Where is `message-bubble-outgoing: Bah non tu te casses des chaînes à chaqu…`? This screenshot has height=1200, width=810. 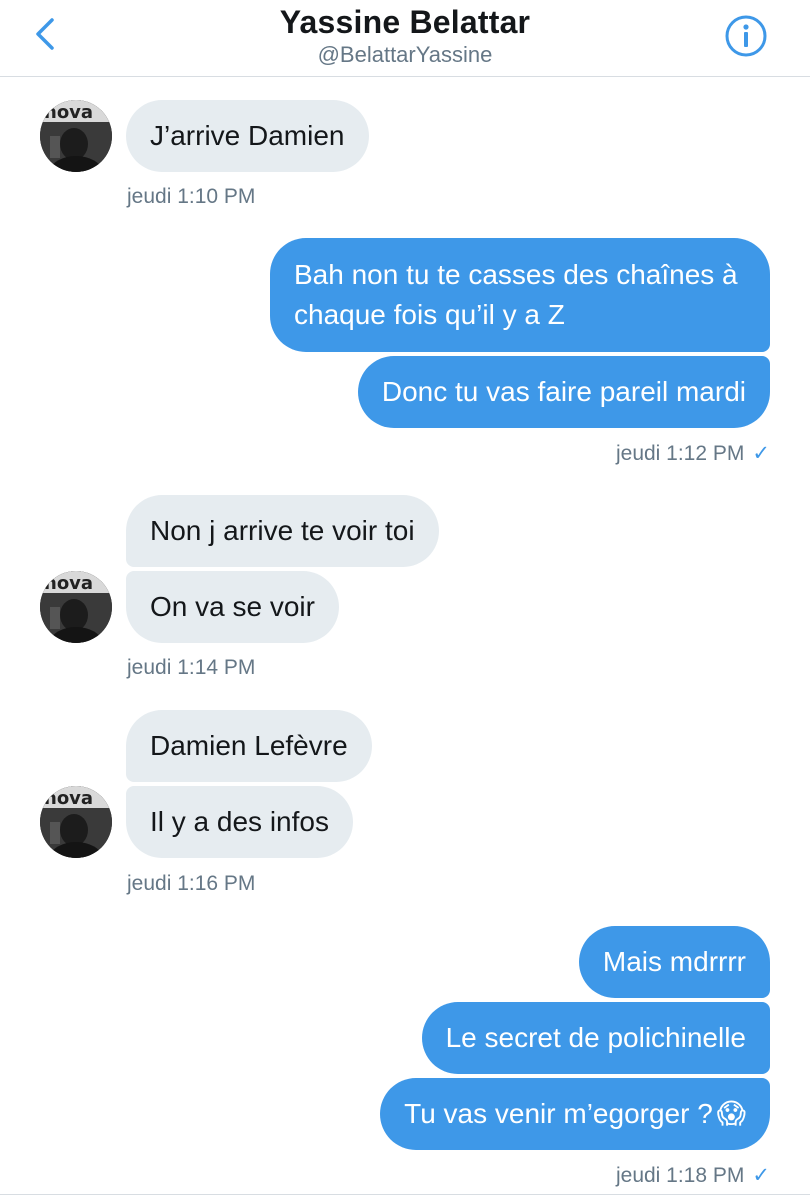 message-bubble-outgoing: Bah non tu te casses des chaînes à chaqu… is located at coordinates (520, 295).